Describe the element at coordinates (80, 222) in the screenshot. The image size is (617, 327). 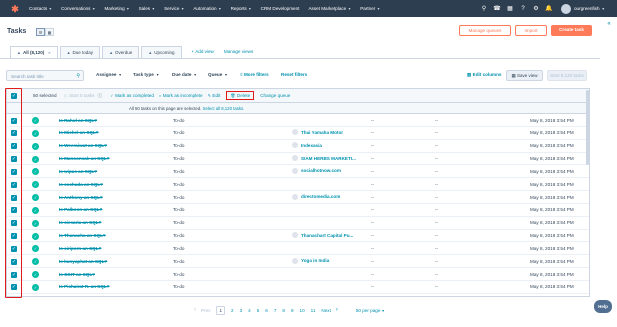
I see `task-title-link: Is siesaria an SQL?` at that location.